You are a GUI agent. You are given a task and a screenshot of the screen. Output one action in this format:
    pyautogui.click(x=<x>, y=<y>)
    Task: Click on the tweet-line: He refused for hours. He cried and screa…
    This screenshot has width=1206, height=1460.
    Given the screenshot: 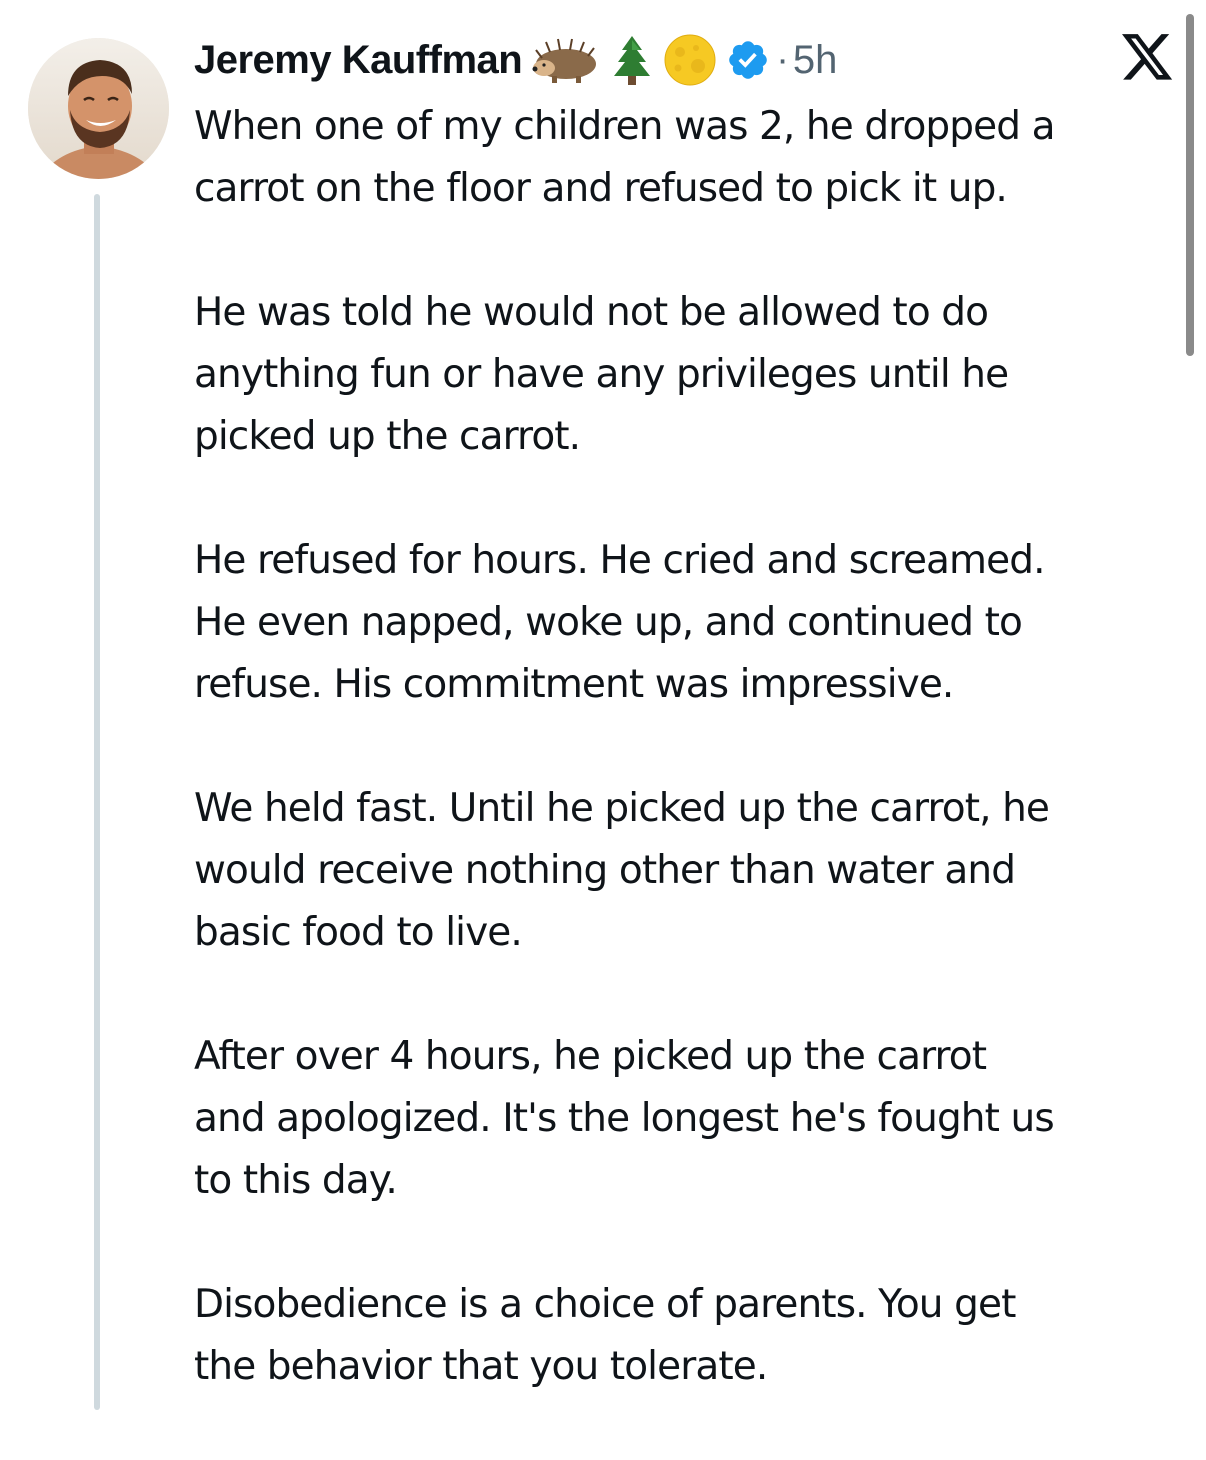 What is the action you would take?
    pyautogui.click(x=619, y=560)
    